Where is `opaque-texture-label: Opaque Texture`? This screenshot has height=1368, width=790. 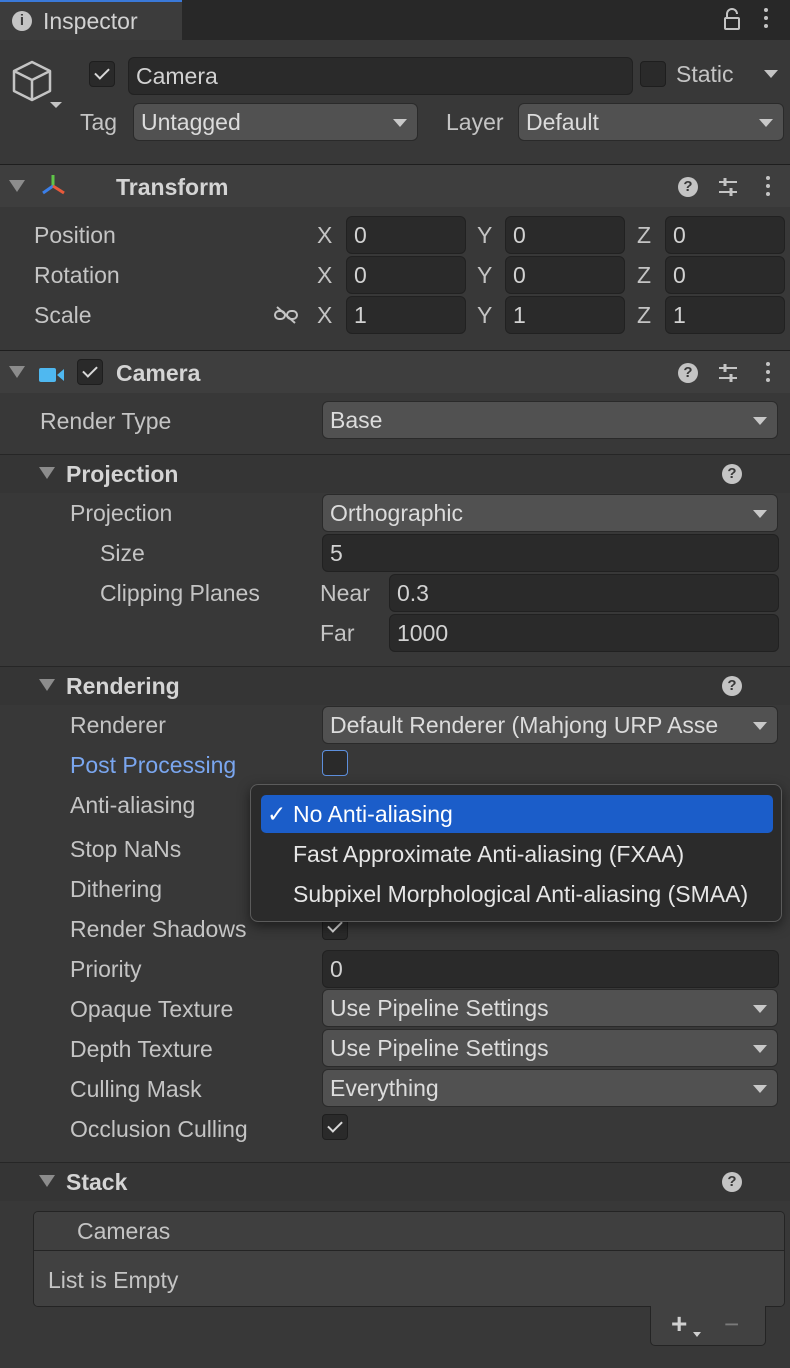 opaque-texture-label: Opaque Texture is located at coordinates (152, 1009).